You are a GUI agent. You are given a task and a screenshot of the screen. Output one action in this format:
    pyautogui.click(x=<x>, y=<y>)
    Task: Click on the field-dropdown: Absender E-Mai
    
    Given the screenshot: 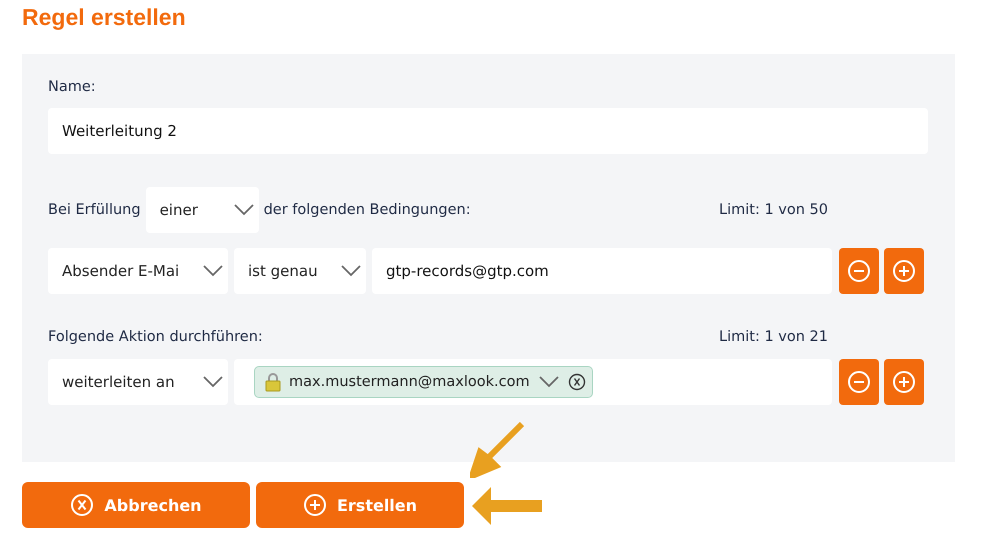 What is the action you would take?
    pyautogui.click(x=138, y=271)
    